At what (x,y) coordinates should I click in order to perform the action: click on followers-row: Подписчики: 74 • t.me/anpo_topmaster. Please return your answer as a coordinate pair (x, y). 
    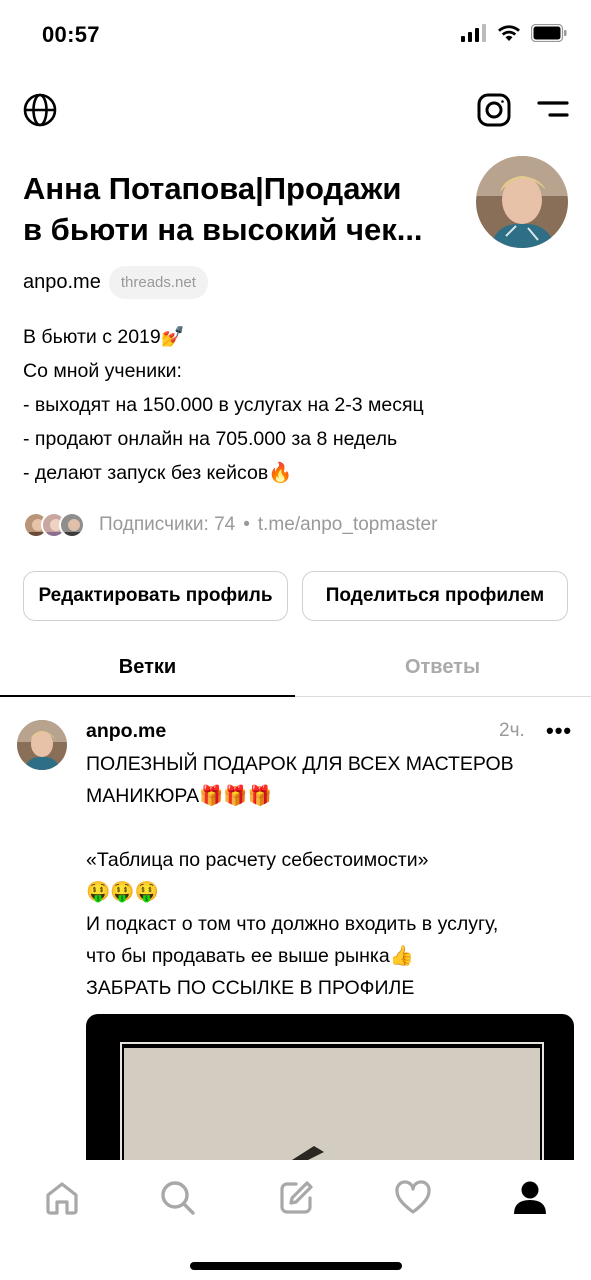
    Looking at the image, I should click on (230, 525).